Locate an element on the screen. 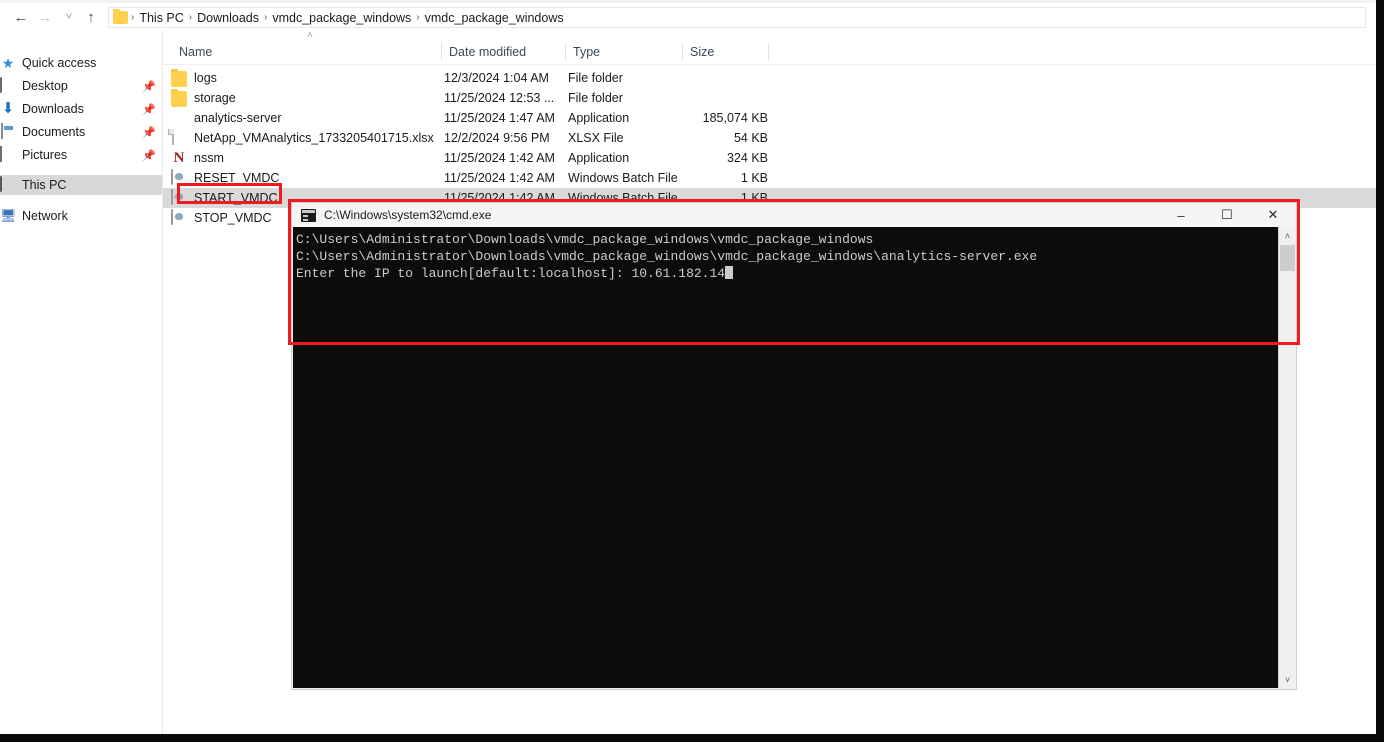  downloads-icon: ⬇ is located at coordinates (8, 108).